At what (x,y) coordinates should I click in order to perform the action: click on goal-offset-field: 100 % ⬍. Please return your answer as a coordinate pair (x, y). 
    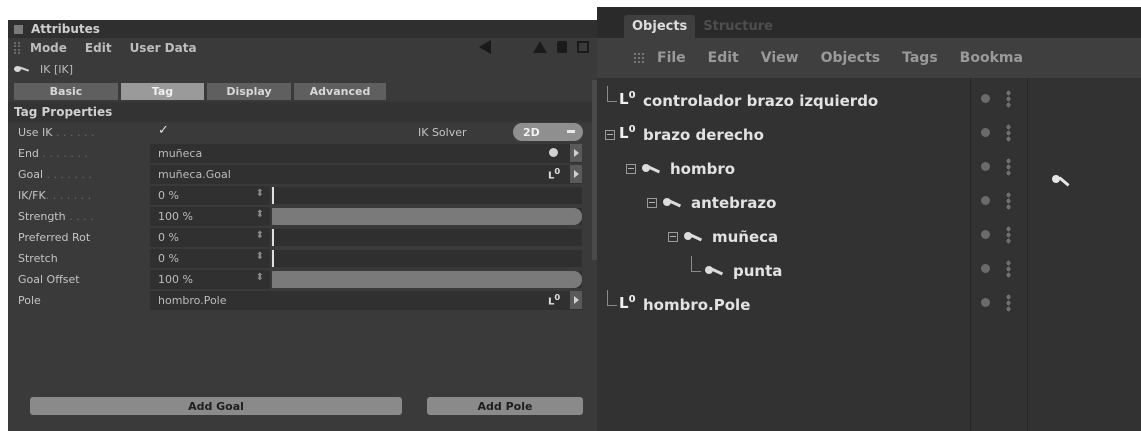
    Looking at the image, I should click on (210, 279).